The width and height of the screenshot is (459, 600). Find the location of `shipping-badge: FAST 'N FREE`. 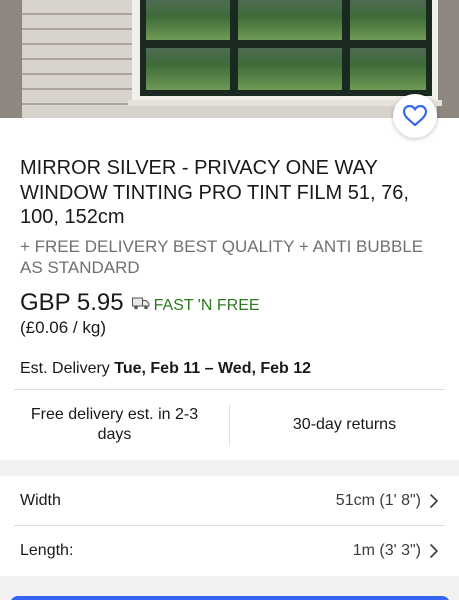

shipping-badge: FAST 'N FREE is located at coordinates (206, 305).